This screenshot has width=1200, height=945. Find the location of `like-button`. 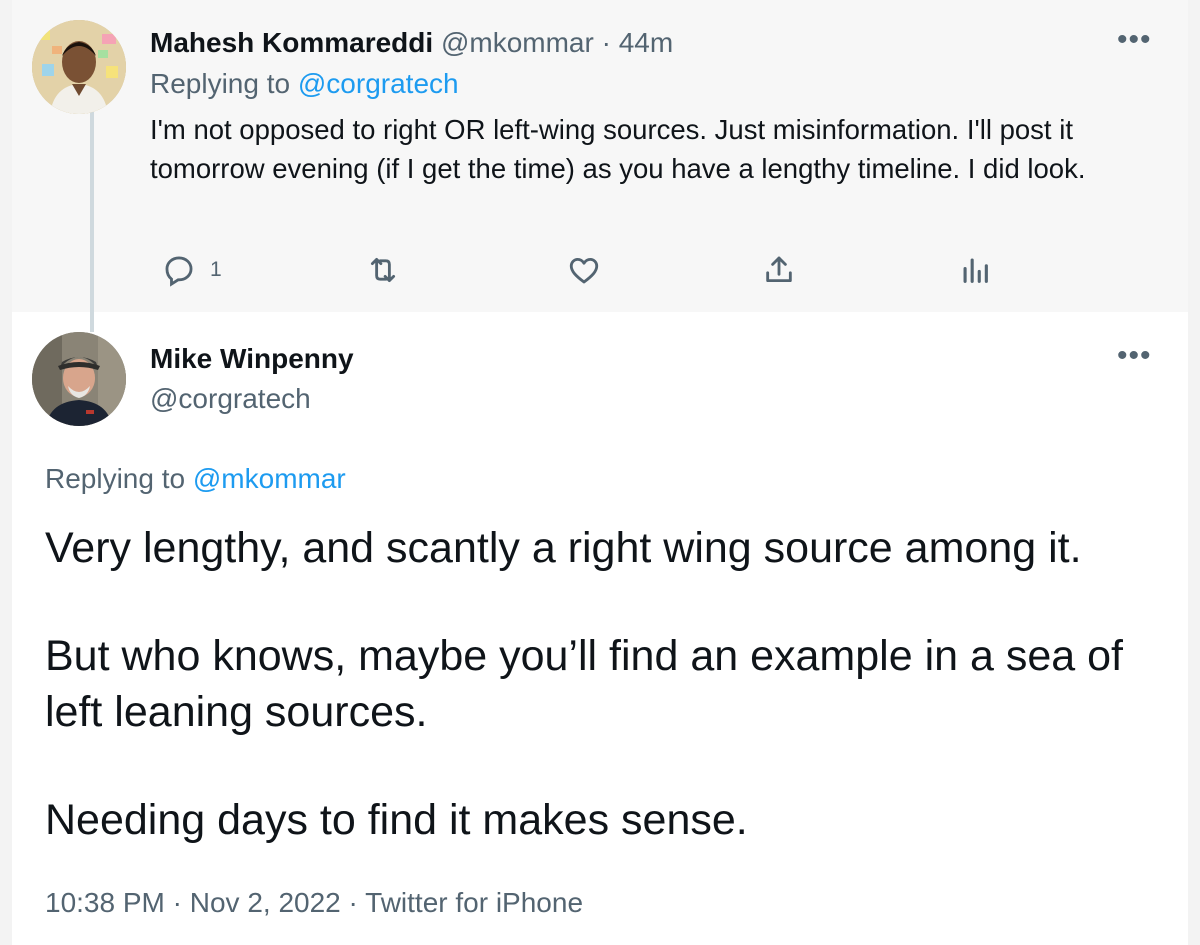

like-button is located at coordinates (584, 270).